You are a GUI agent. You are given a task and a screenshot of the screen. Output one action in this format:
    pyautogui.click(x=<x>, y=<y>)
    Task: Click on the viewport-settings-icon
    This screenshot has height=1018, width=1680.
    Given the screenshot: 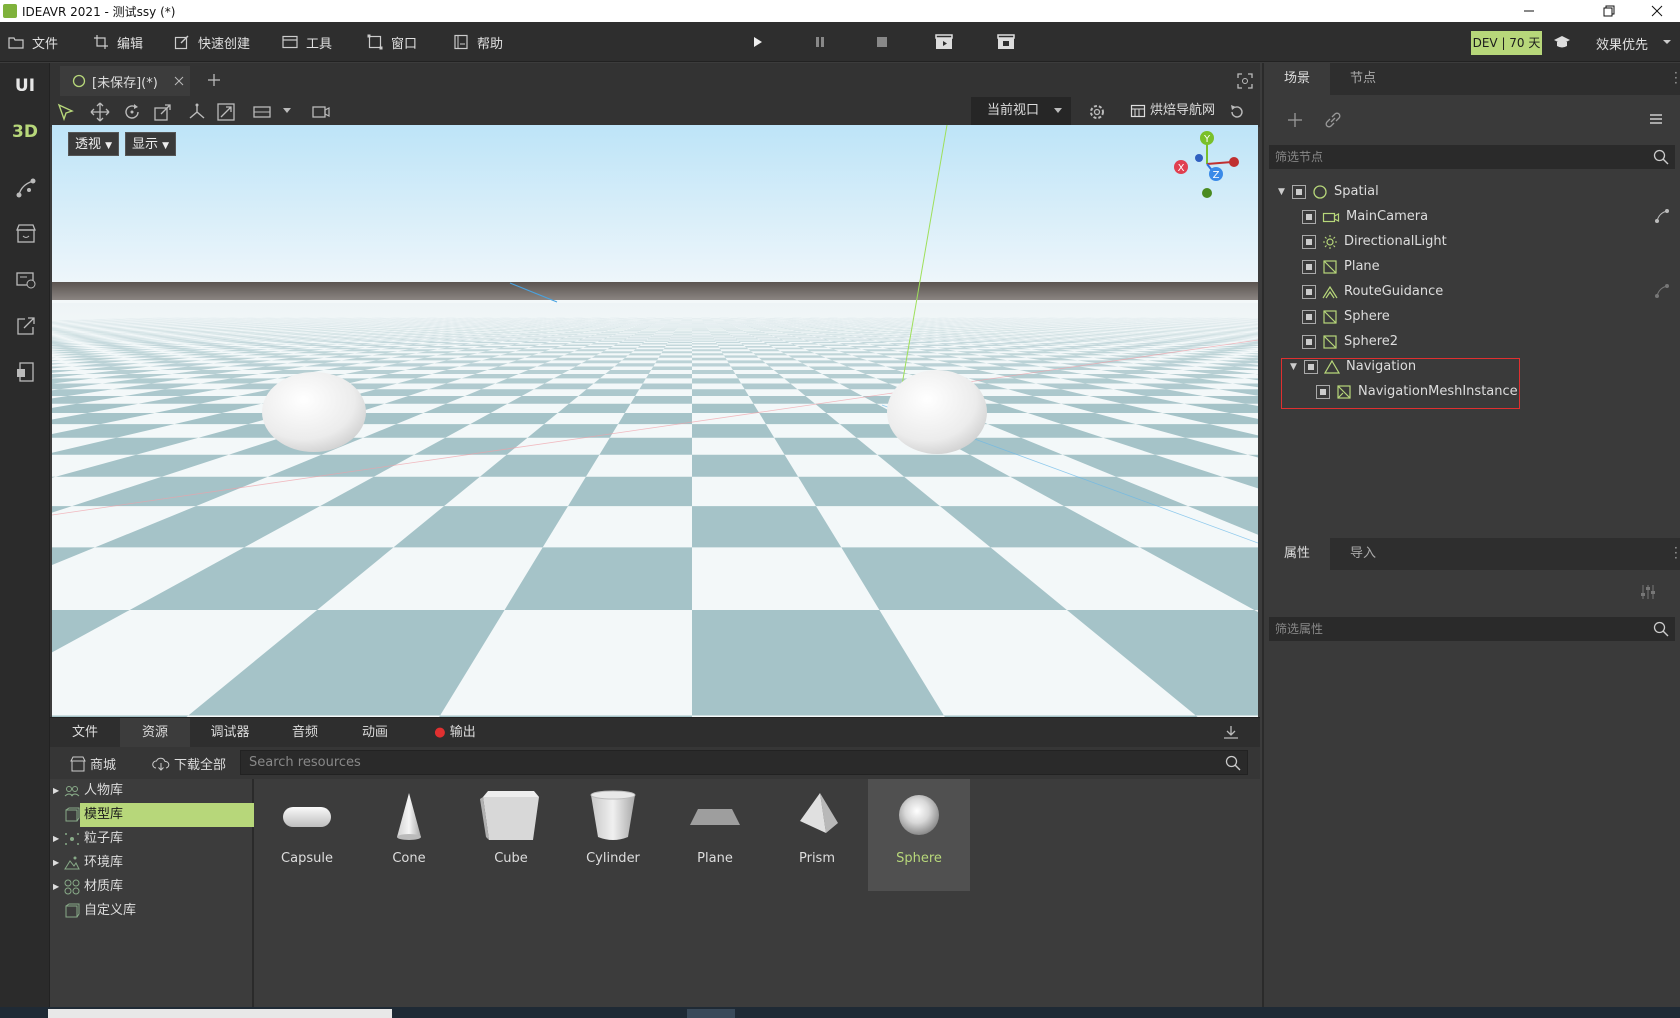 What is the action you would take?
    pyautogui.click(x=1097, y=112)
    